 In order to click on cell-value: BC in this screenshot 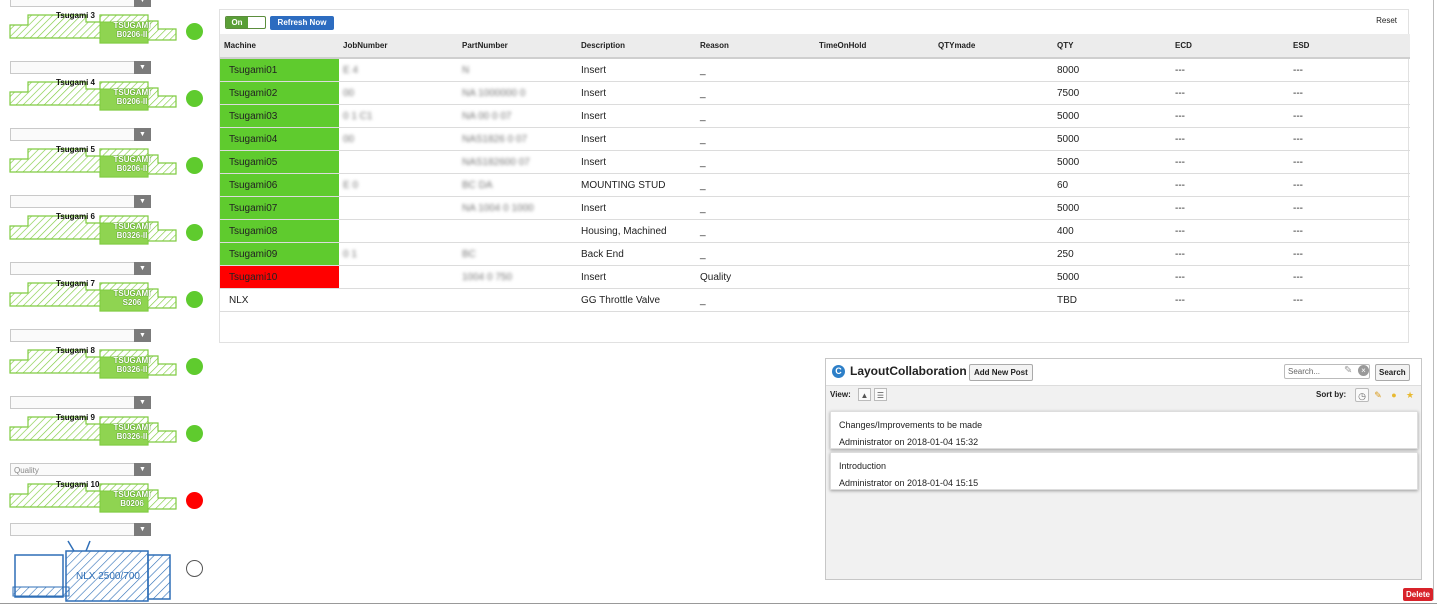, I will do `click(469, 254)`.